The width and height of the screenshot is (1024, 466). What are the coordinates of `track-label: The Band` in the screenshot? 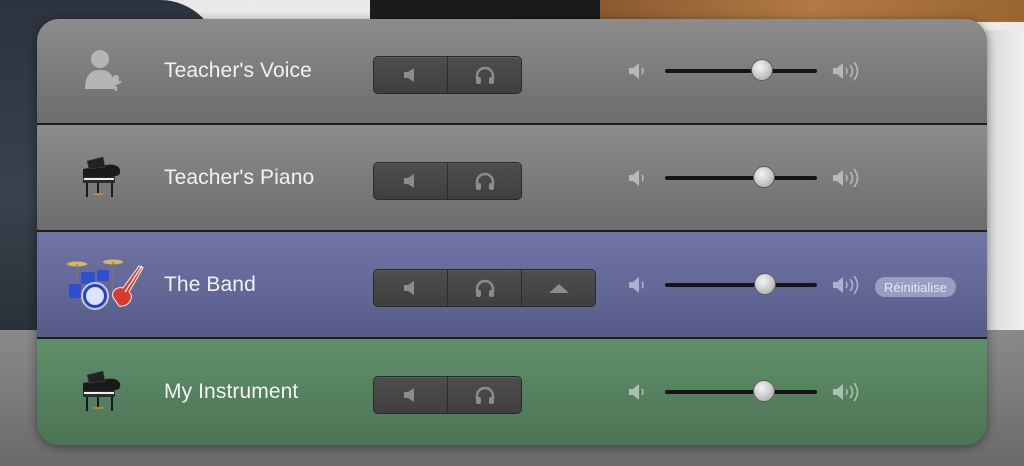 It's located at (210, 284).